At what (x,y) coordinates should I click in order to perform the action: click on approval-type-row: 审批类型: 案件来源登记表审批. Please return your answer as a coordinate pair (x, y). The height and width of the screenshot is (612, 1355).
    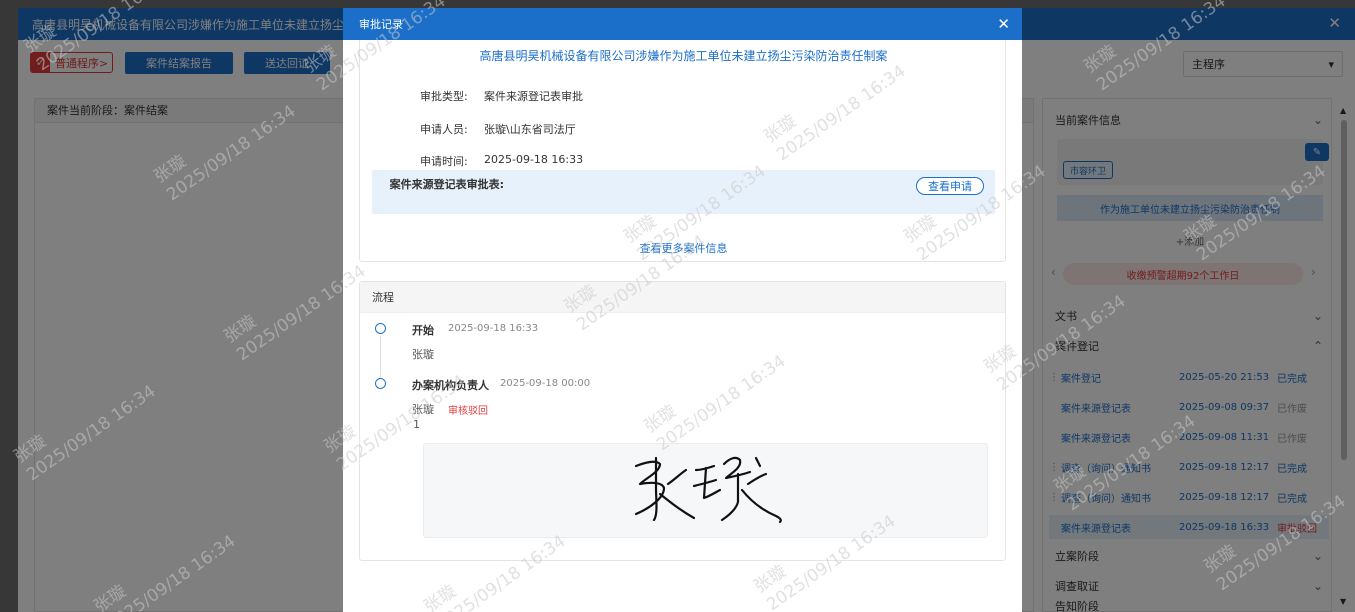
    Looking at the image, I should click on (501, 96).